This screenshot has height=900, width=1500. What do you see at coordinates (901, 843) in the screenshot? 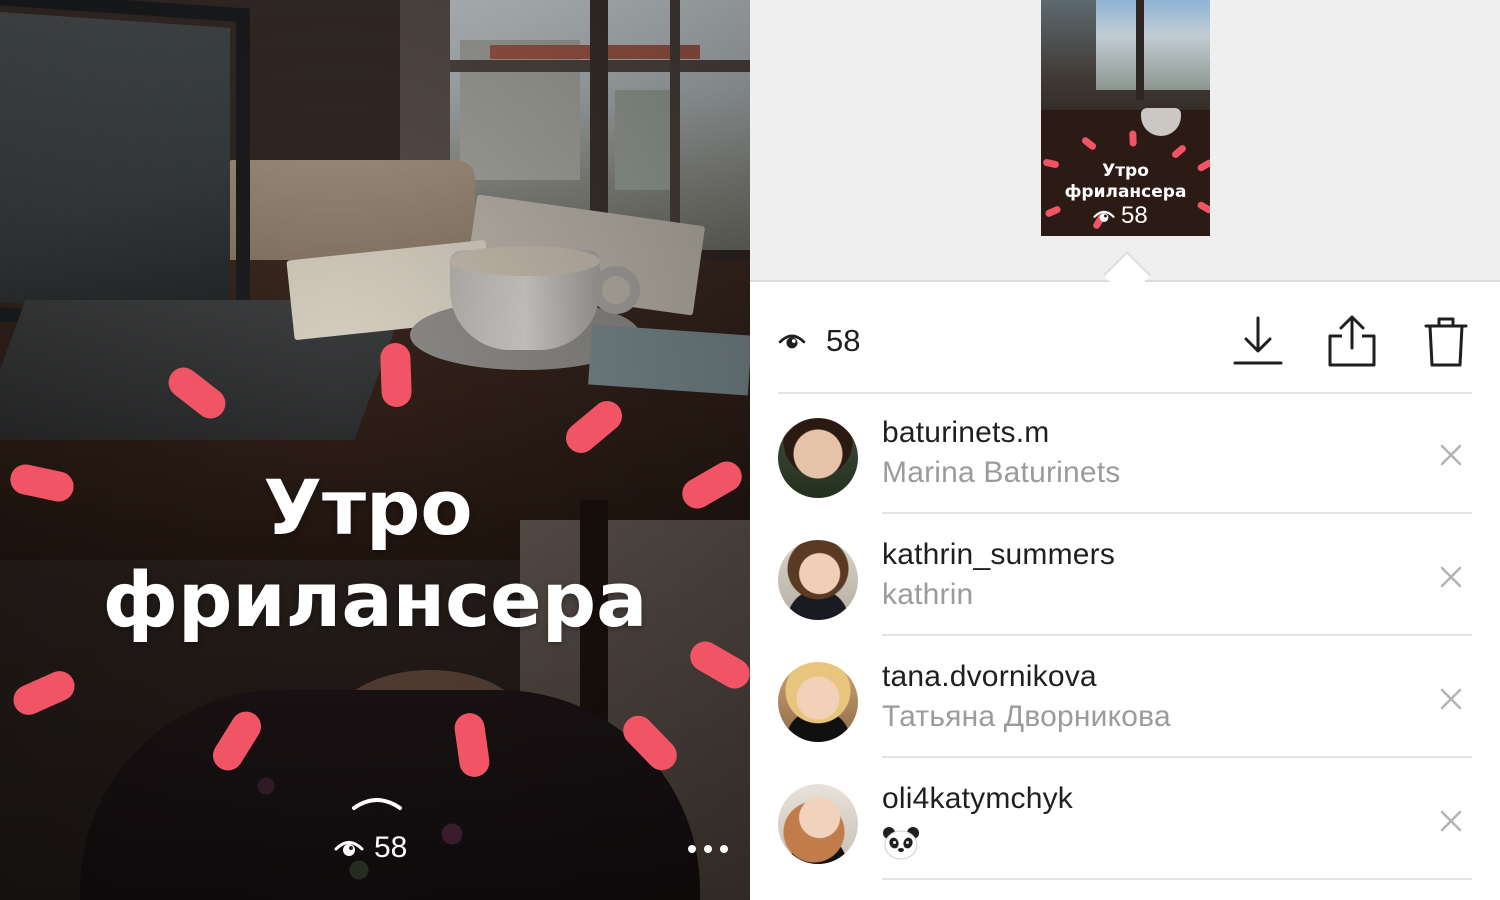
I see `panda-icon` at bounding box center [901, 843].